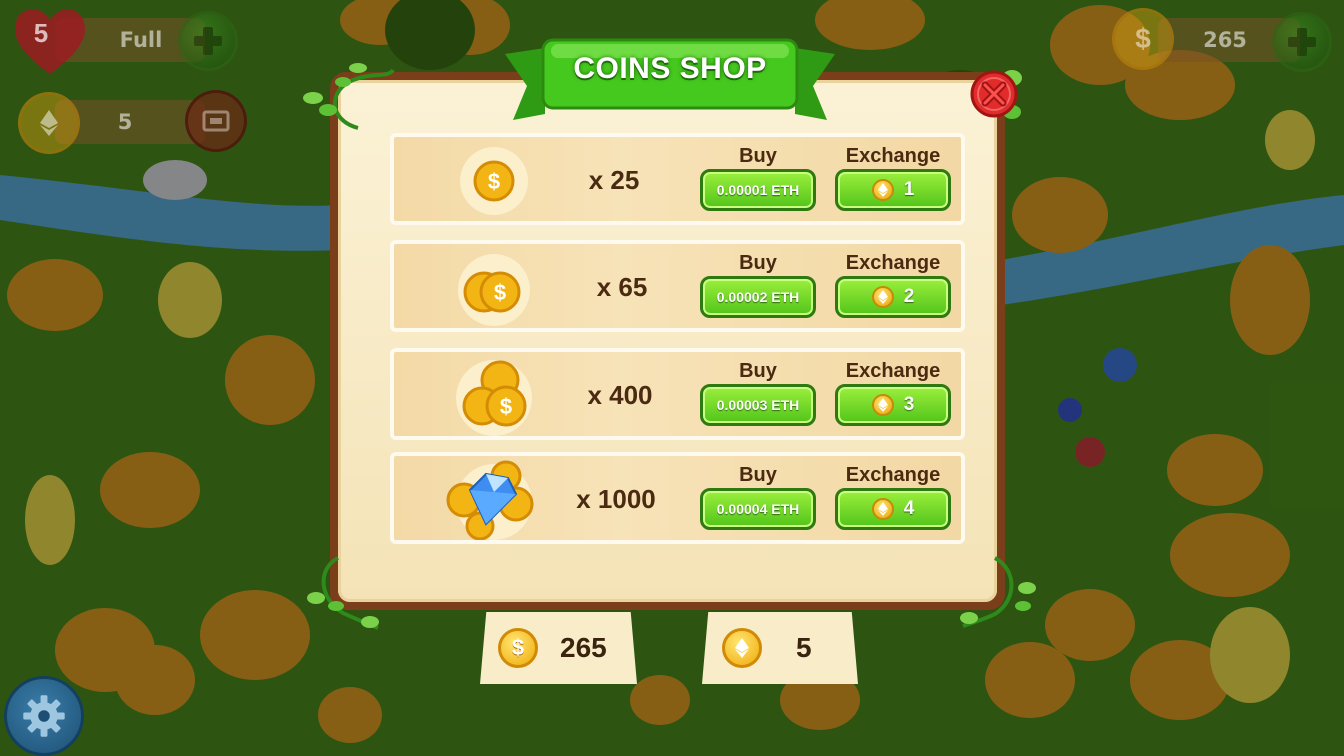 This screenshot has width=1344, height=756. Describe the element at coordinates (614, 180) in the screenshot. I see `coin-quantity: x 25` at that location.